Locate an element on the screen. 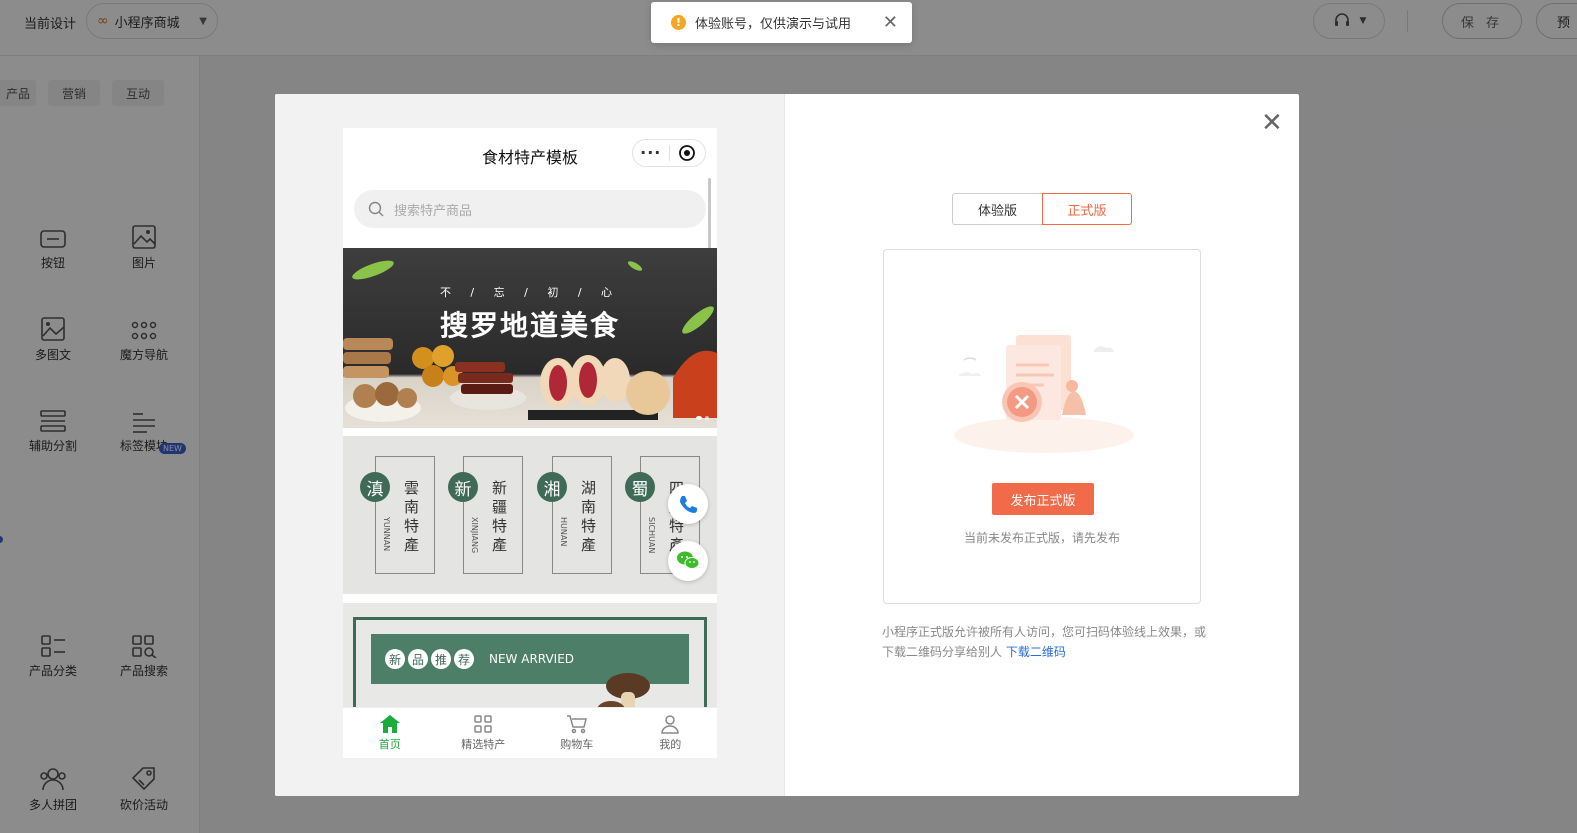  region-item: 滇 雲南特產 YUNNAN is located at coordinates (397, 515).